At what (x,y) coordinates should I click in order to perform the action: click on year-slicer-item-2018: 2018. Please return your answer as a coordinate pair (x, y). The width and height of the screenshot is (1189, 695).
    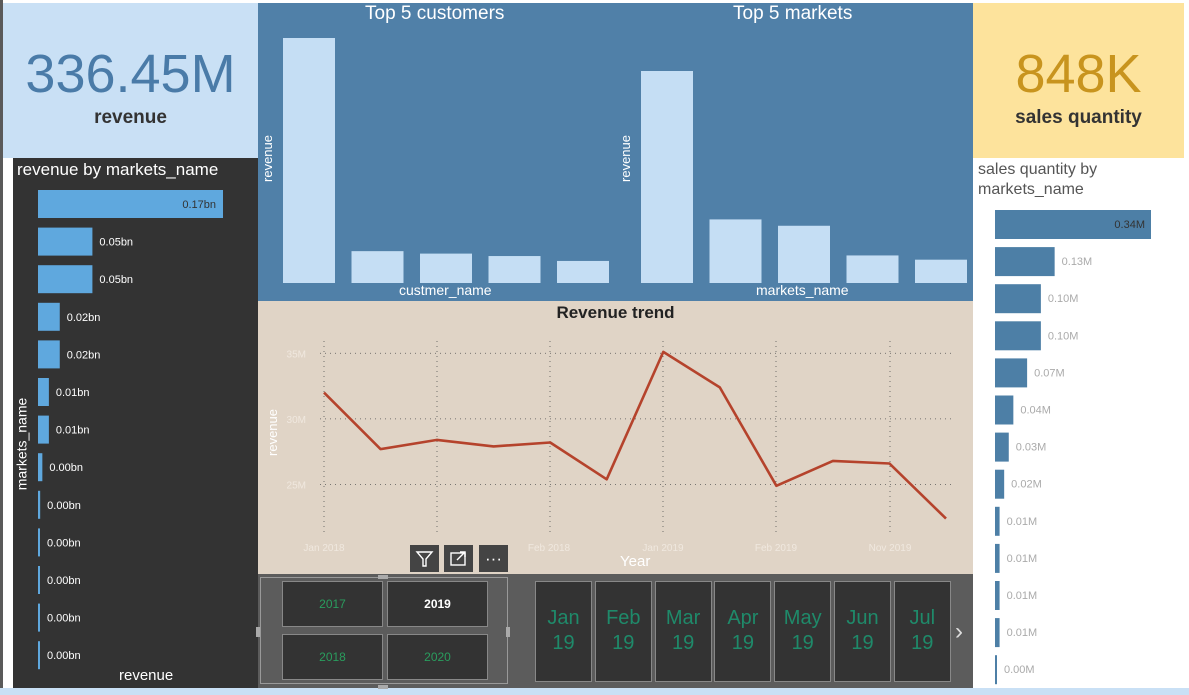
    Looking at the image, I should click on (332, 657).